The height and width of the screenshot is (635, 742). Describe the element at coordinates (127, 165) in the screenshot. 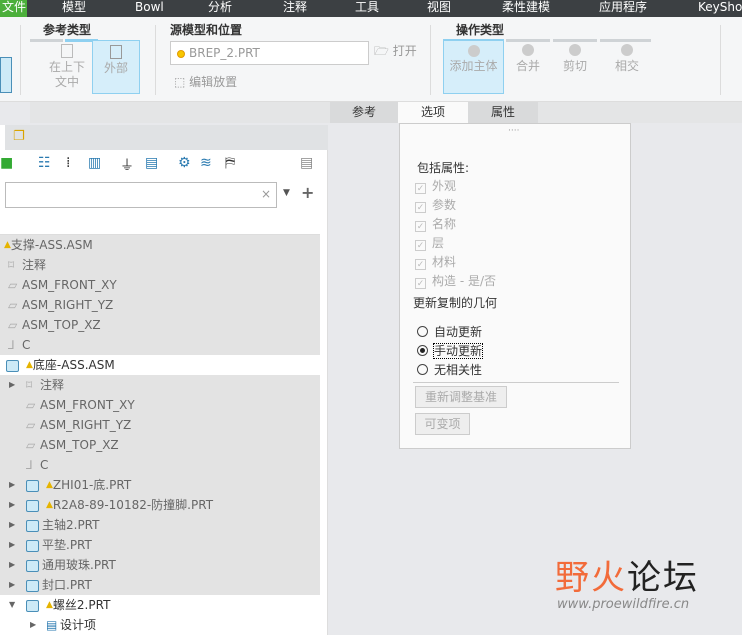

I see `tree-filter-icon: ⏚` at that location.